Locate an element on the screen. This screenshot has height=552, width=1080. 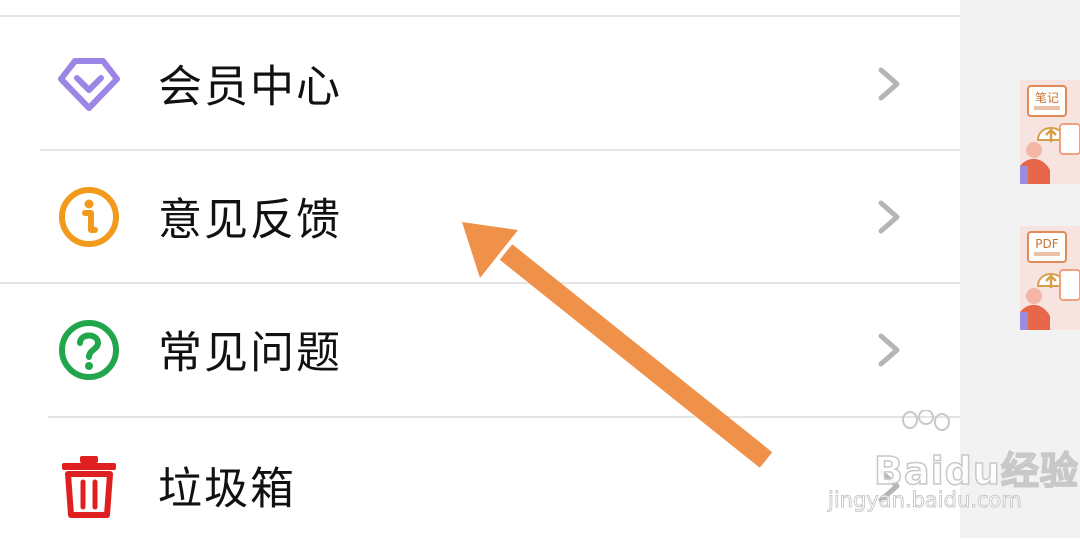
info-circle-icon is located at coordinates (89, 217).